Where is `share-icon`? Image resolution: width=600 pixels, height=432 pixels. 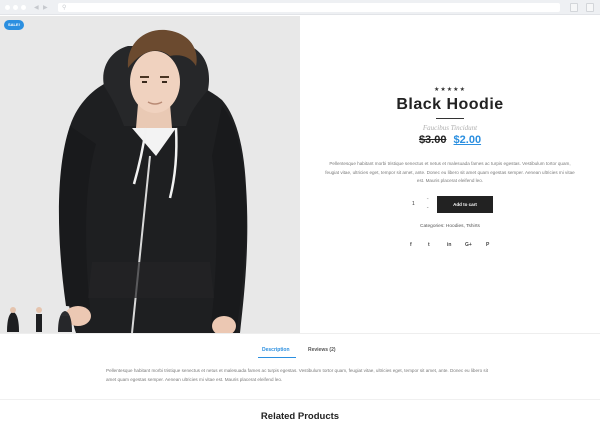 share-icon is located at coordinates (574, 7).